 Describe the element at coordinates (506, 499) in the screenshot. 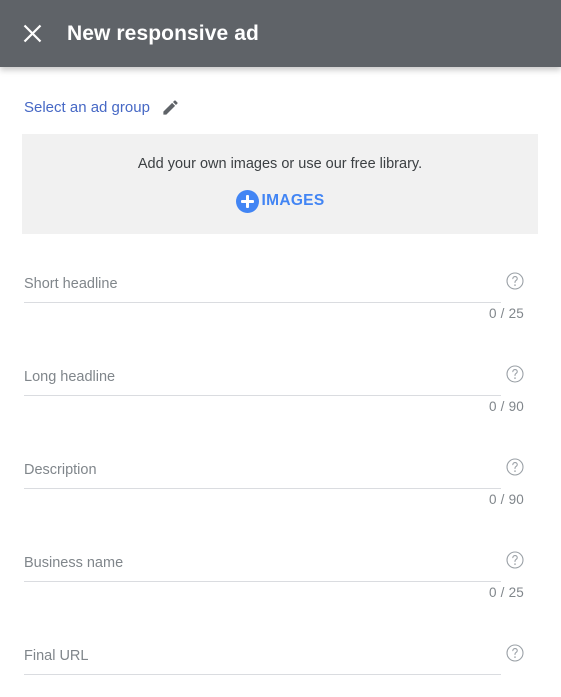

I see `description-counter: 0 / 90` at that location.